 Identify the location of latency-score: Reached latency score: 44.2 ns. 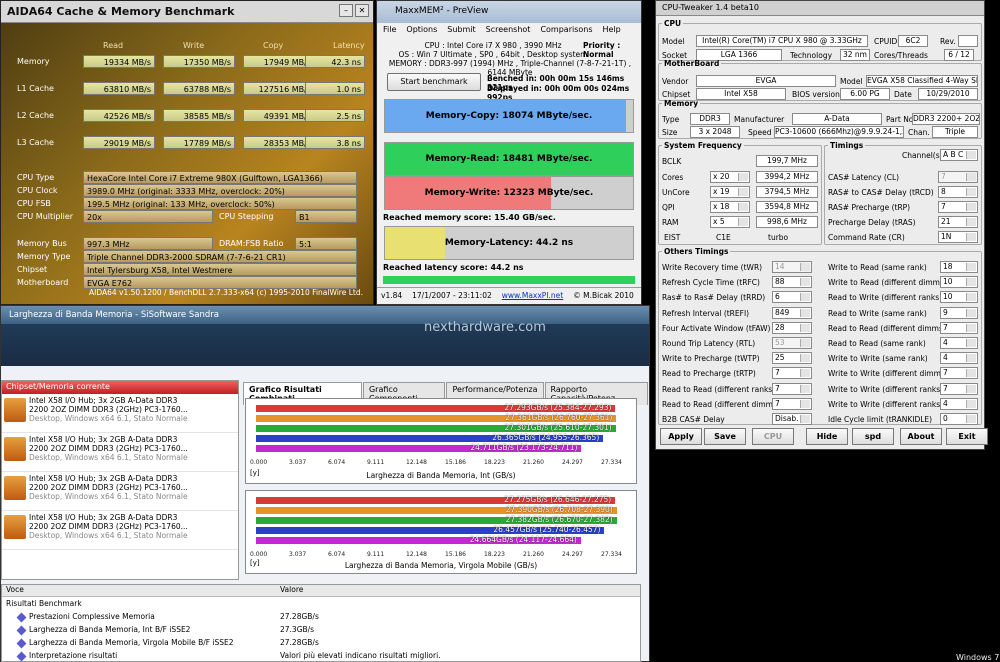
(453, 267).